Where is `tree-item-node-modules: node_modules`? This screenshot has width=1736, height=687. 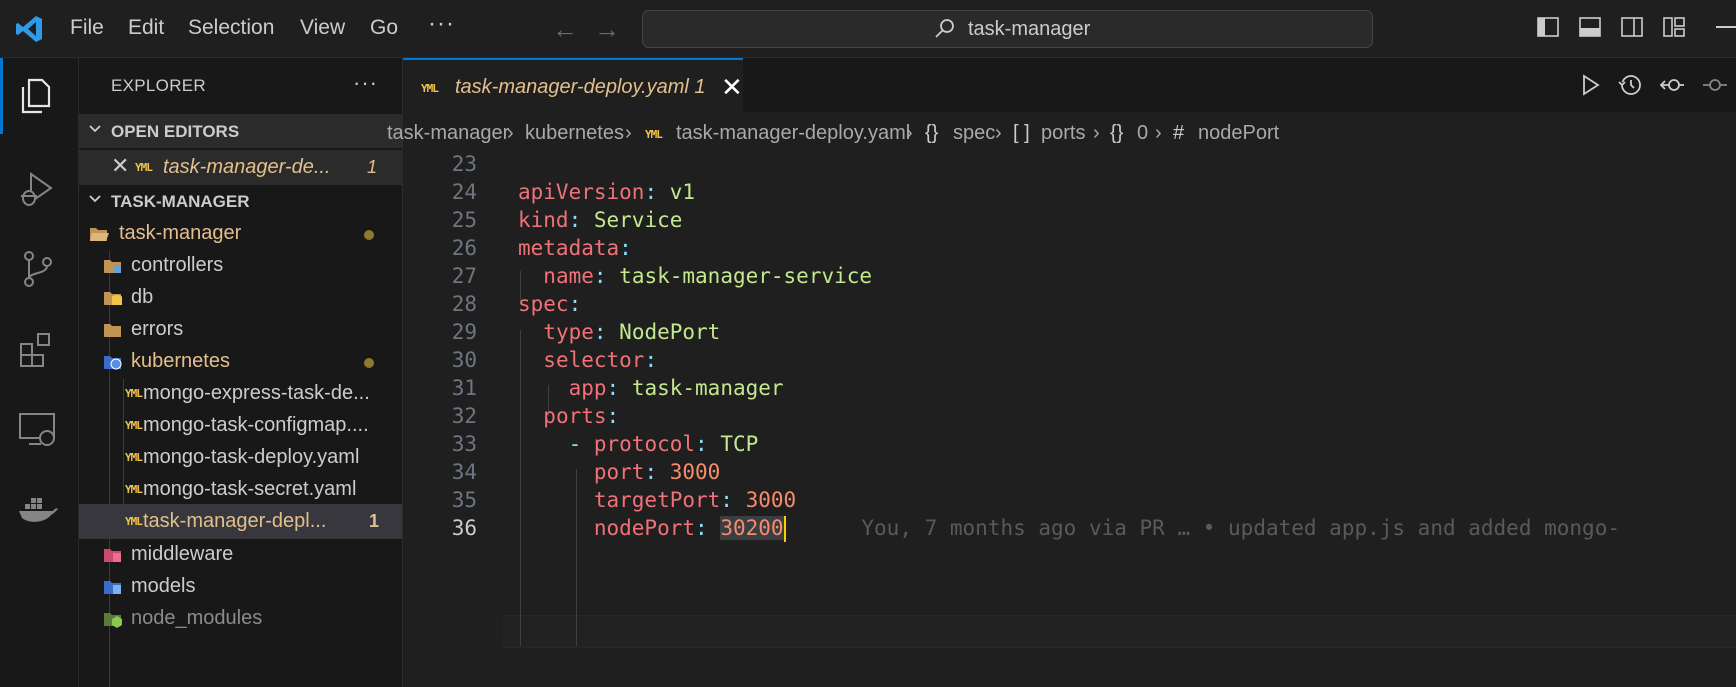 tree-item-node-modules: node_modules is located at coordinates (240, 618).